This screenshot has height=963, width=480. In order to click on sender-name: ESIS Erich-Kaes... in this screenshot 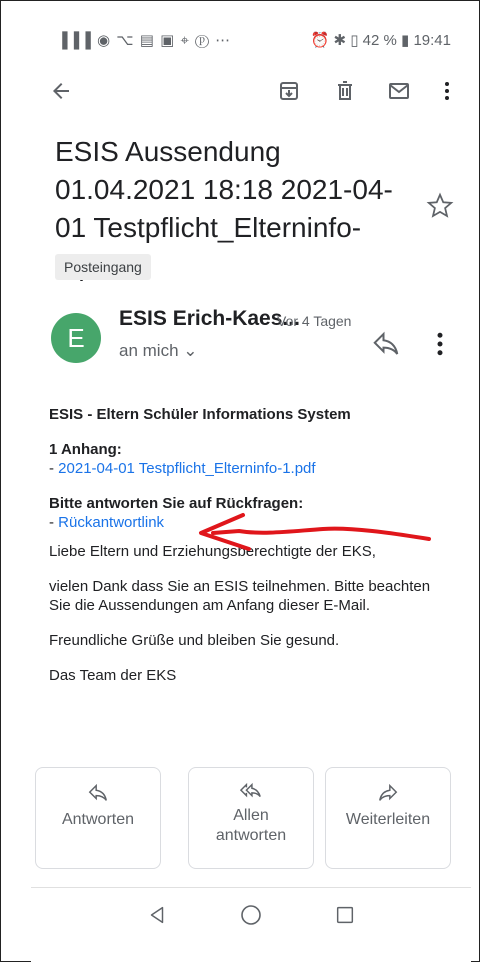, I will do `click(209, 319)`.